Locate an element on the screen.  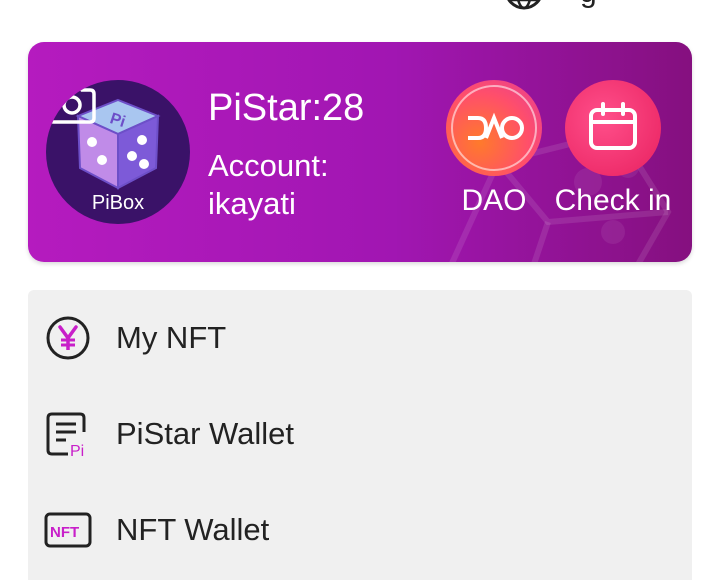
dao-label: DAO is located at coordinates (494, 200).